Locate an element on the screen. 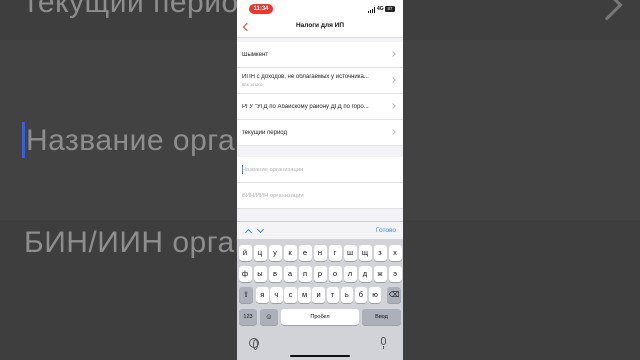  key: х is located at coordinates (395, 253).